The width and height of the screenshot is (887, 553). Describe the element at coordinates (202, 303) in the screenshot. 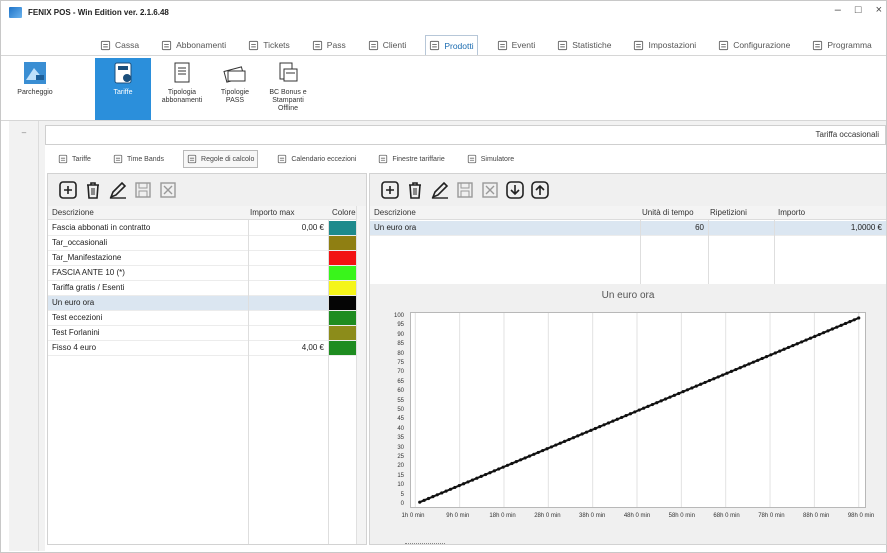

I see `table-row: Un euro ora` at that location.